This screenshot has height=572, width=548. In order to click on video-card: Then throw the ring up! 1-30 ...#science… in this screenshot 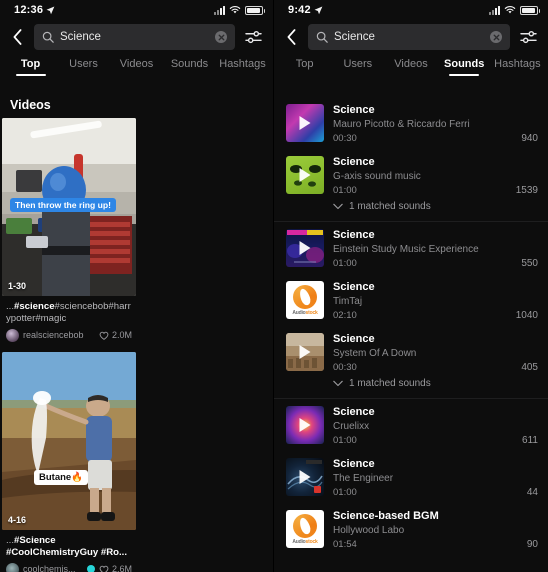, I will do `click(69, 234)`.